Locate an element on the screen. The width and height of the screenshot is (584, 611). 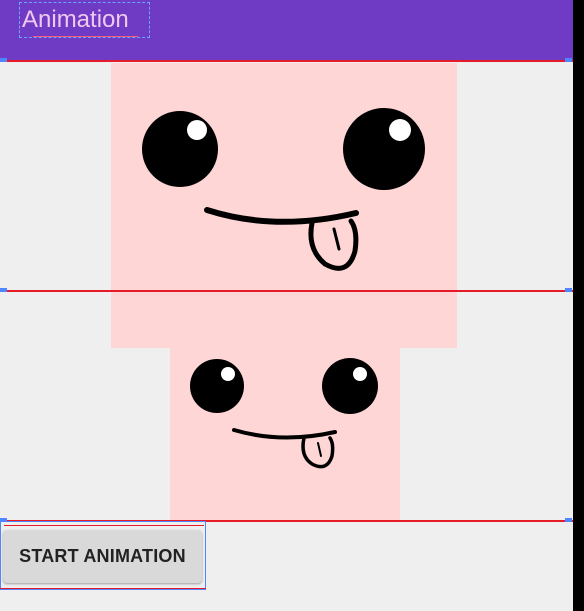
start-animation-button: START ANIMATION is located at coordinates (102, 556).